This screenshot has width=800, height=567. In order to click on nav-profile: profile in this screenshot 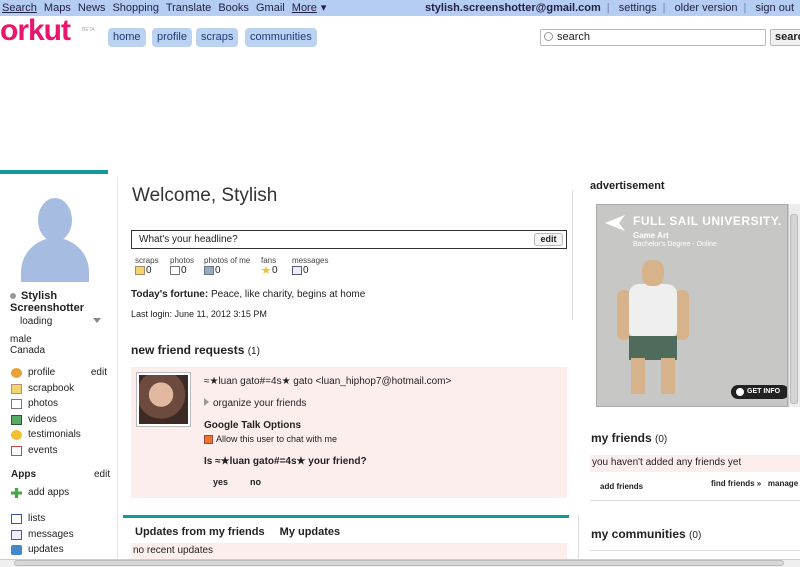, I will do `click(172, 37)`.